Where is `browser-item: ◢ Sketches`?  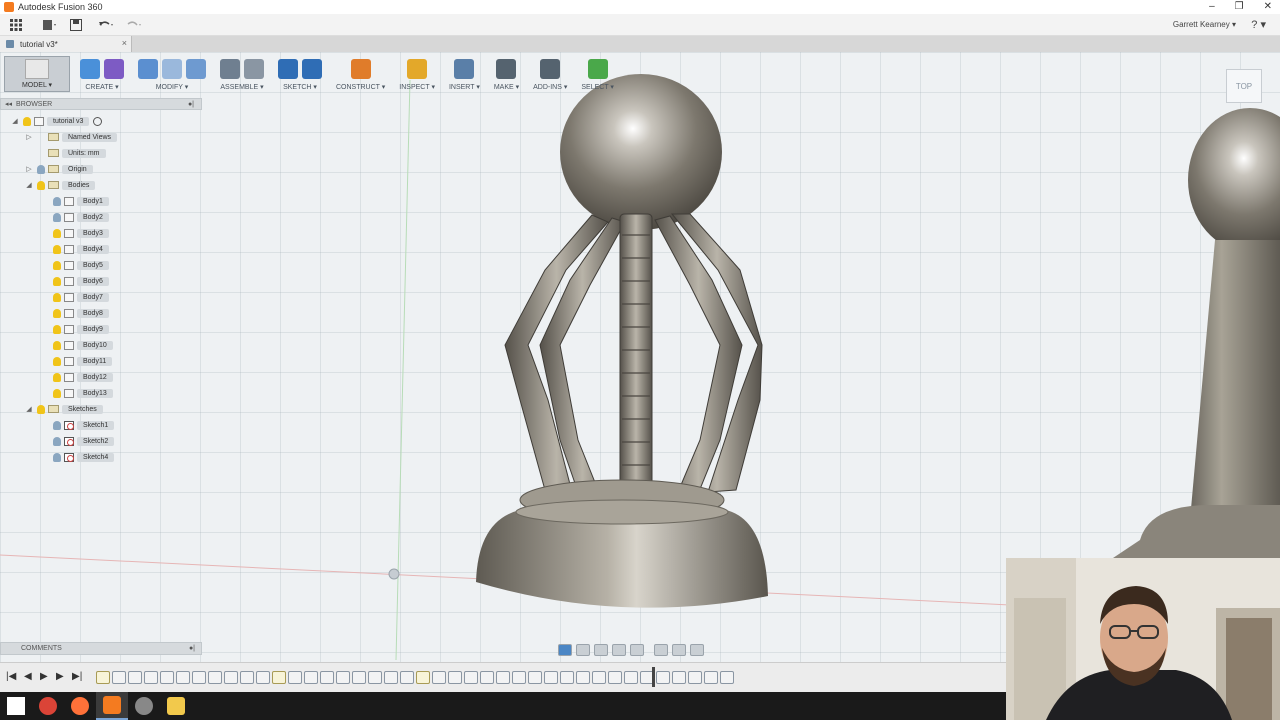
browser-item: ◢ Sketches is located at coordinates (63, 409).